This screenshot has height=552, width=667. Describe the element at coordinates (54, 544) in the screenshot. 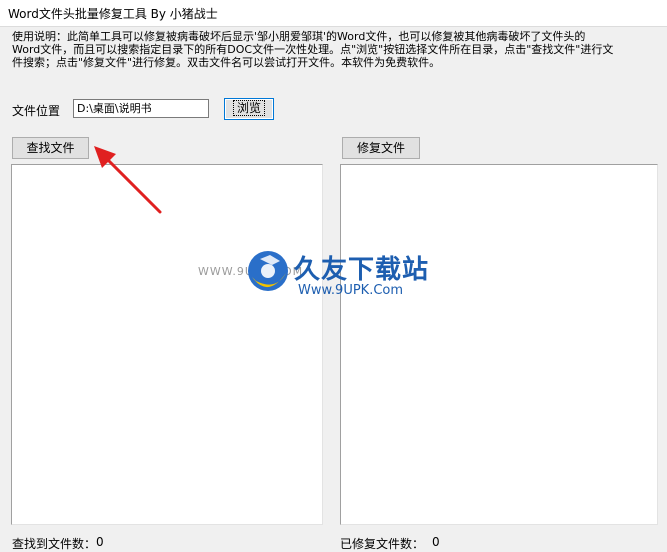

I see `found-count-label: 查找到文件数：` at that location.